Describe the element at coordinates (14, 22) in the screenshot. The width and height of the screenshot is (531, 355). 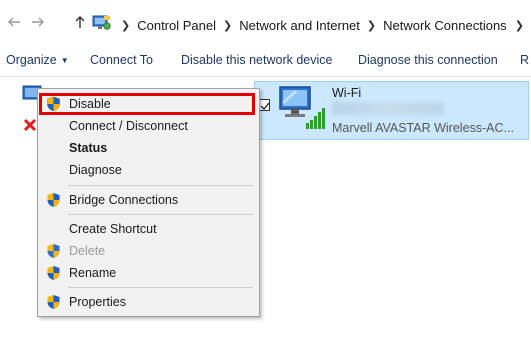
I see `back-arrow-icon` at that location.